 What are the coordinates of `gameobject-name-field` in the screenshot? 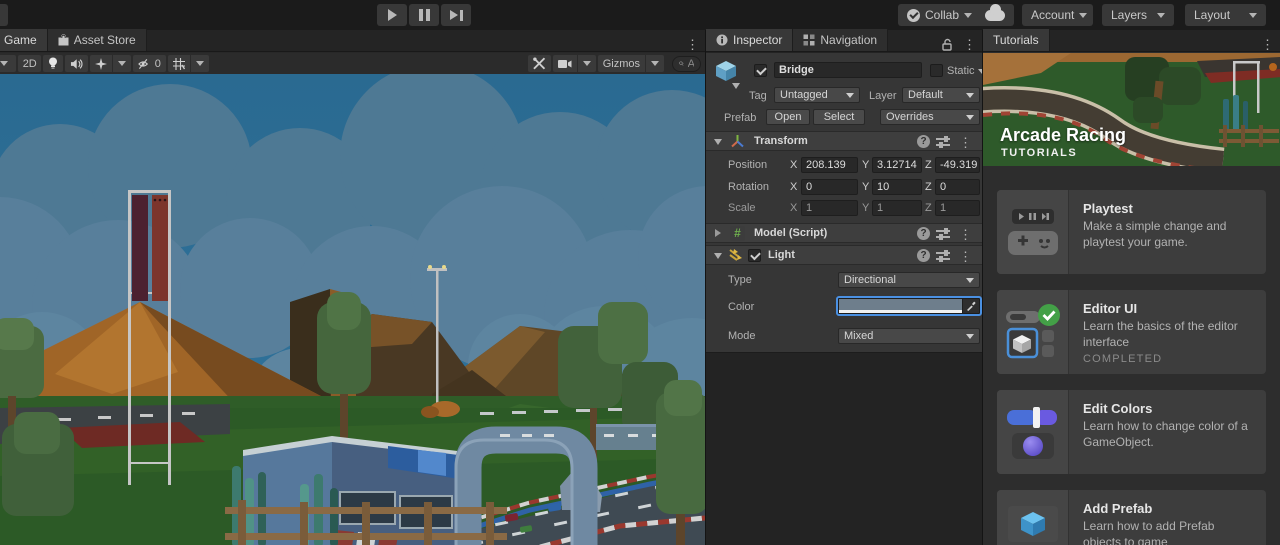 It's located at (848, 70).